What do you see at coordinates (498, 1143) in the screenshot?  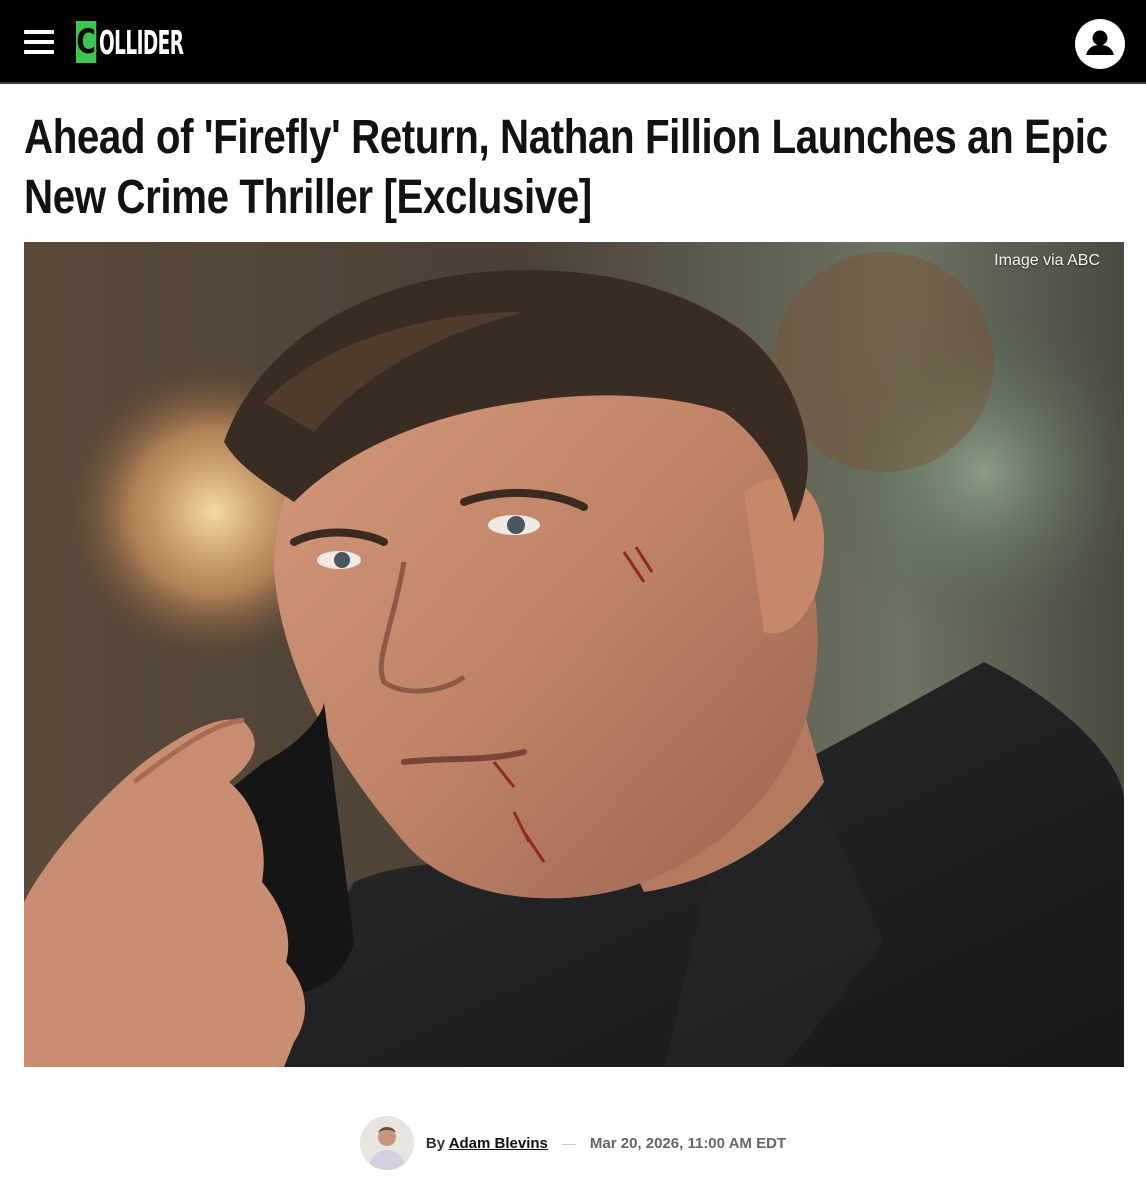 I see `author-link: Adam Blevins` at bounding box center [498, 1143].